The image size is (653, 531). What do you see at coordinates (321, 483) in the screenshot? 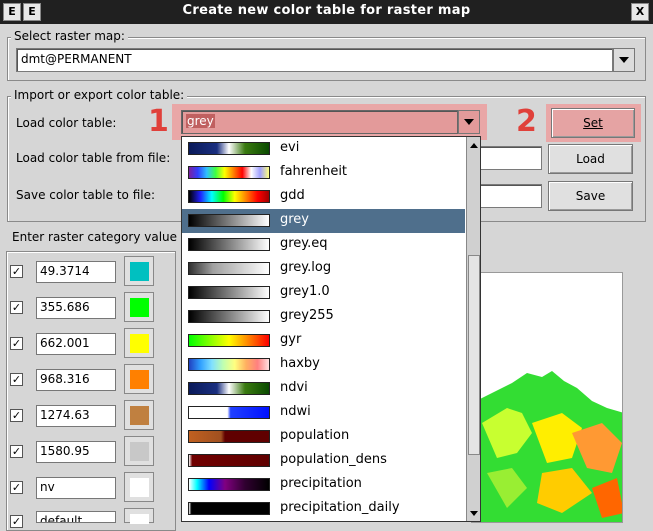
I see `list-item-label: precipitation` at bounding box center [321, 483].